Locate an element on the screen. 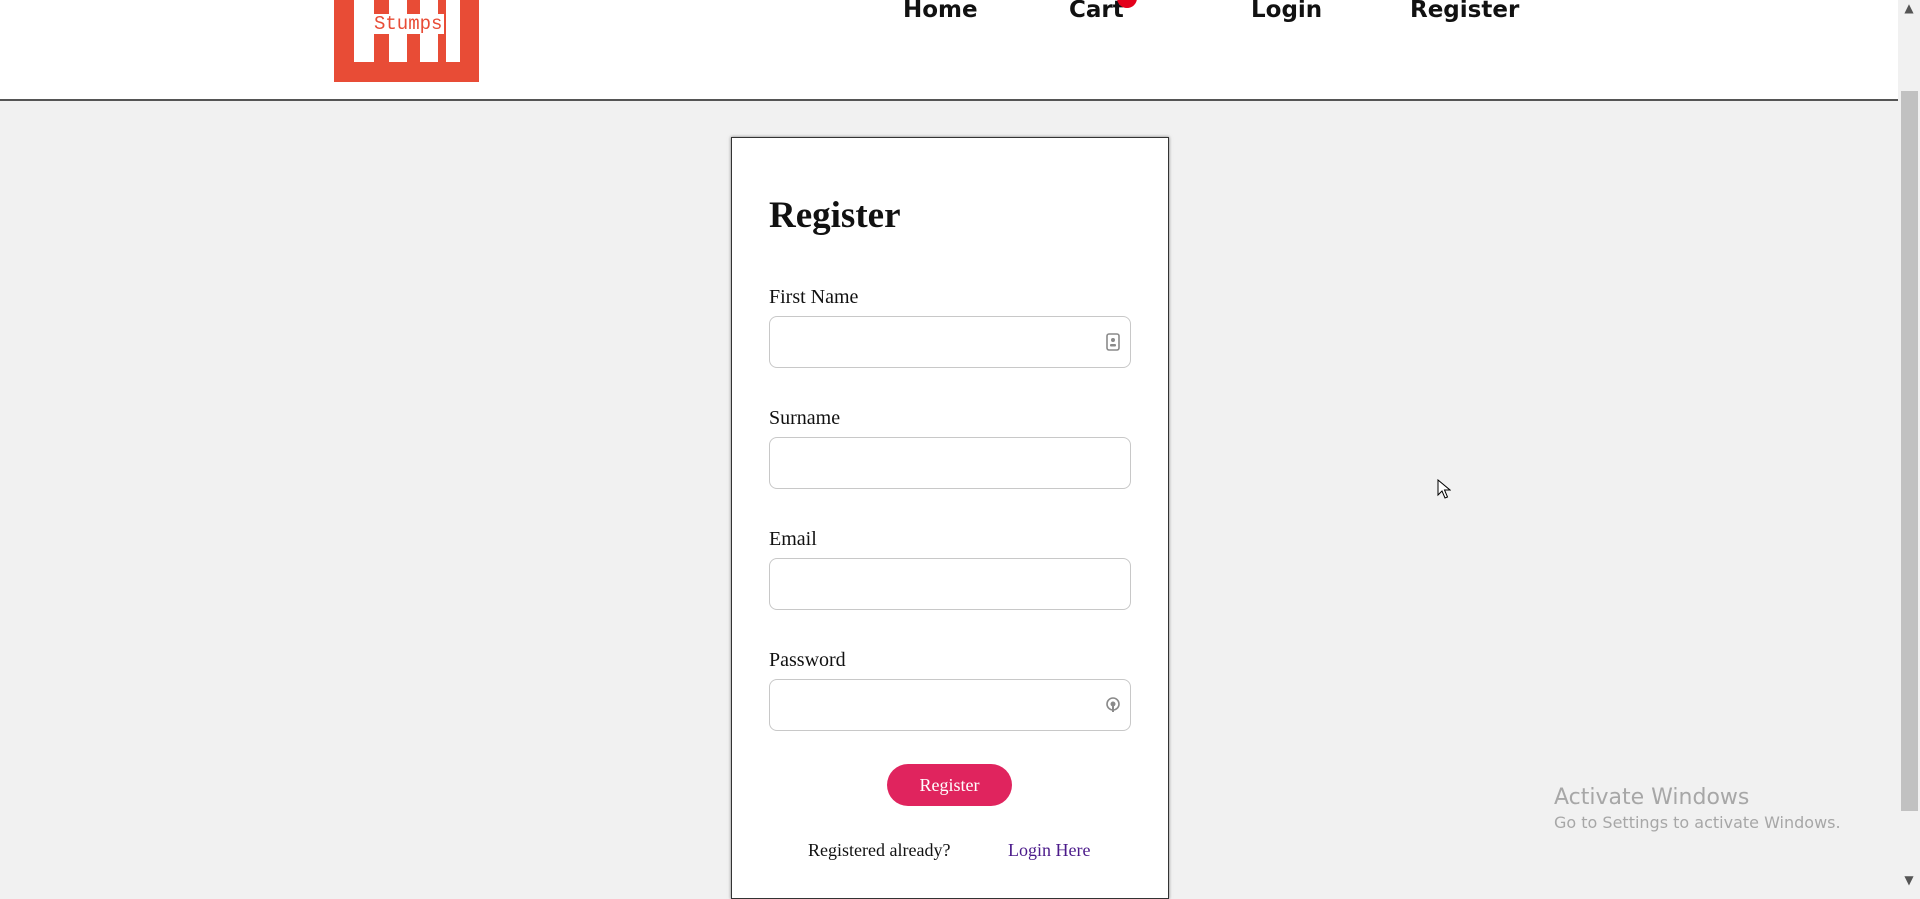 The image size is (1920, 899). watermark-title: Activate Windows is located at coordinates (1652, 797).